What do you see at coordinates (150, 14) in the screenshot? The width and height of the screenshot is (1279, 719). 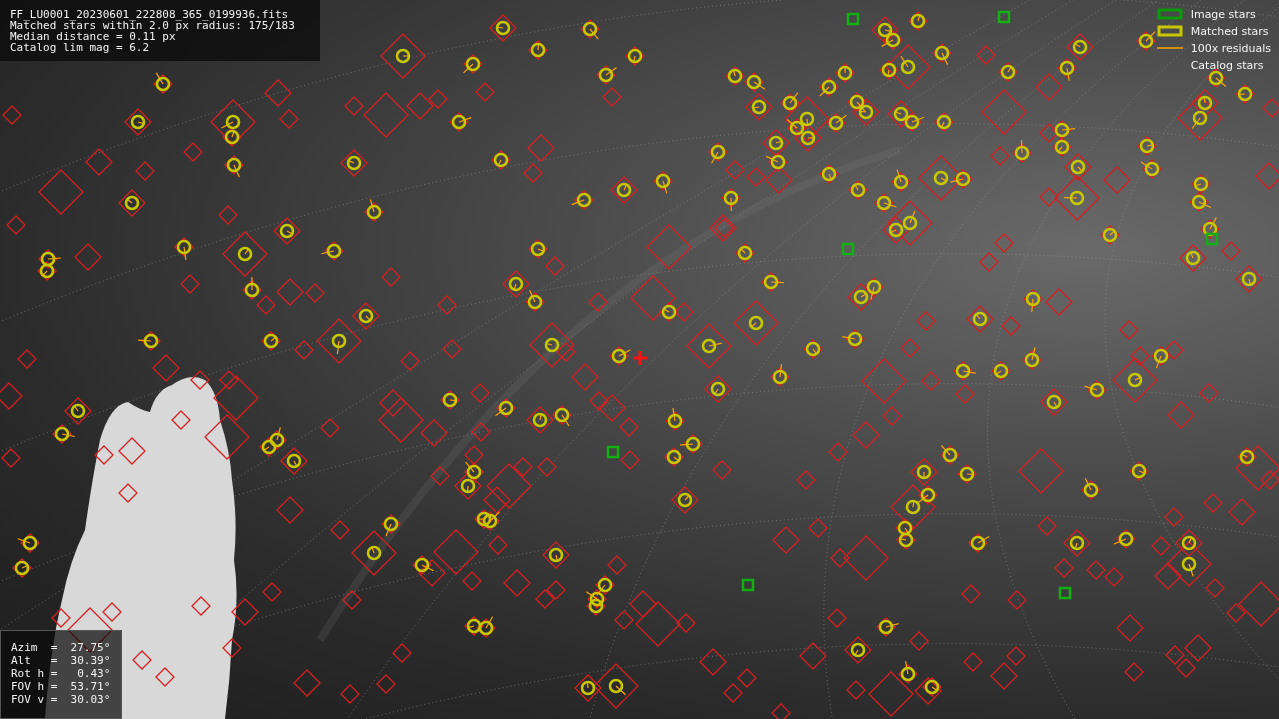 I see `info-text: FF_LU0001_20230601_222808_365_0199936.fits` at bounding box center [150, 14].